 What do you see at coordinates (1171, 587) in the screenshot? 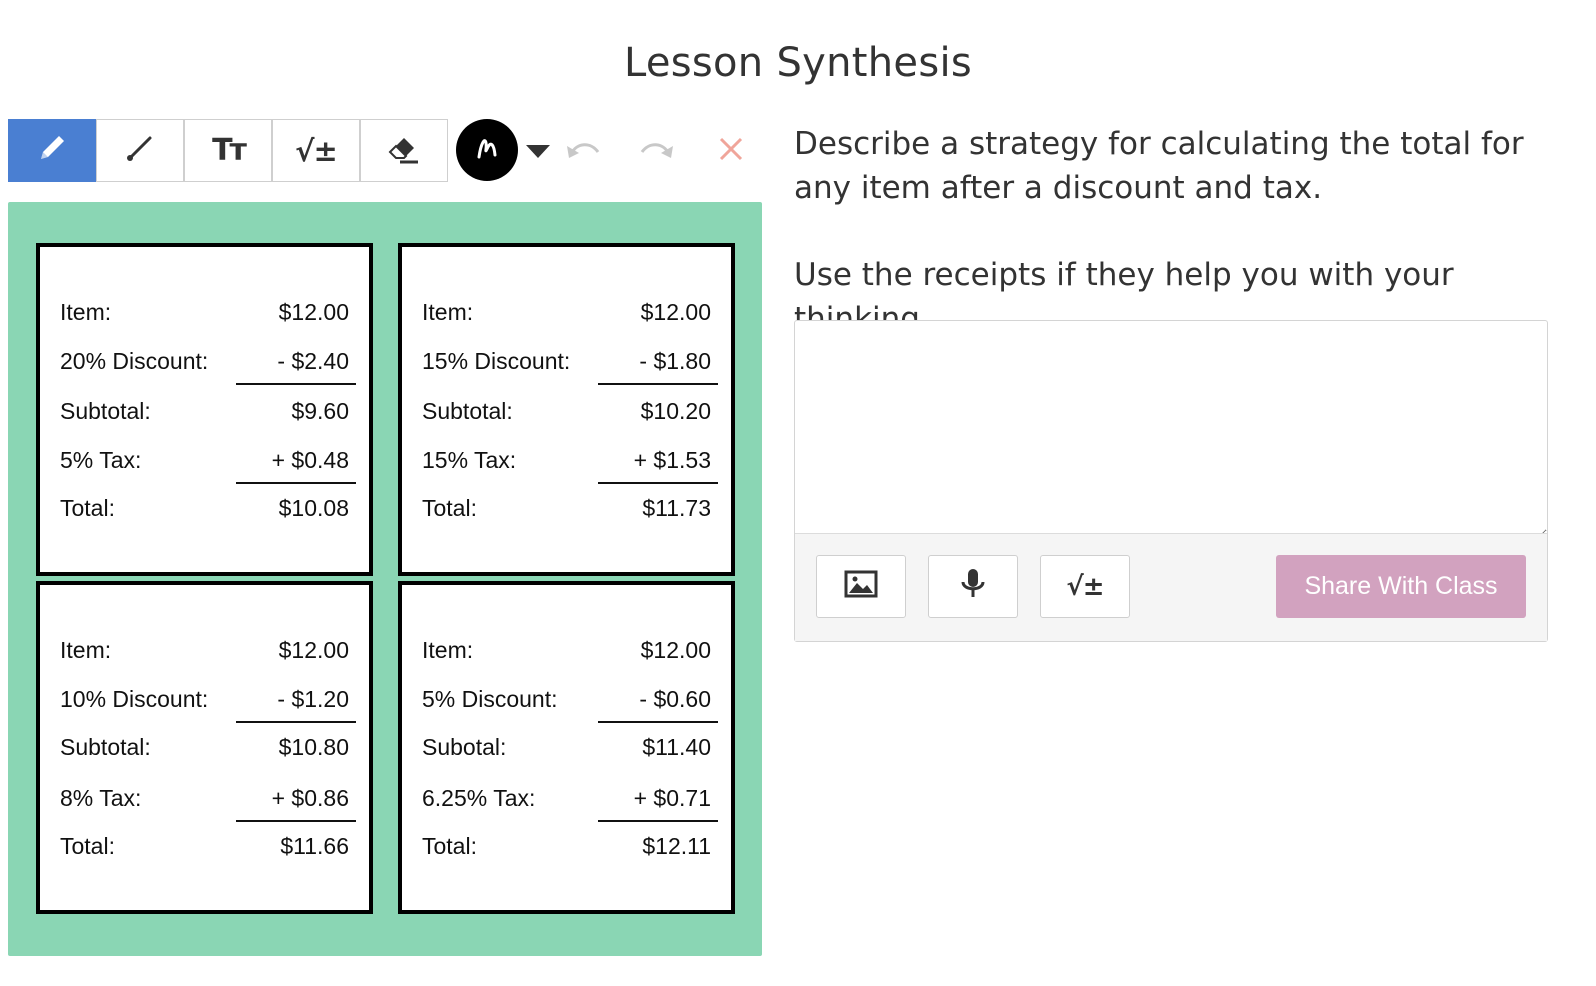
I see `answer-toolbar: √± Share With Class` at bounding box center [1171, 587].